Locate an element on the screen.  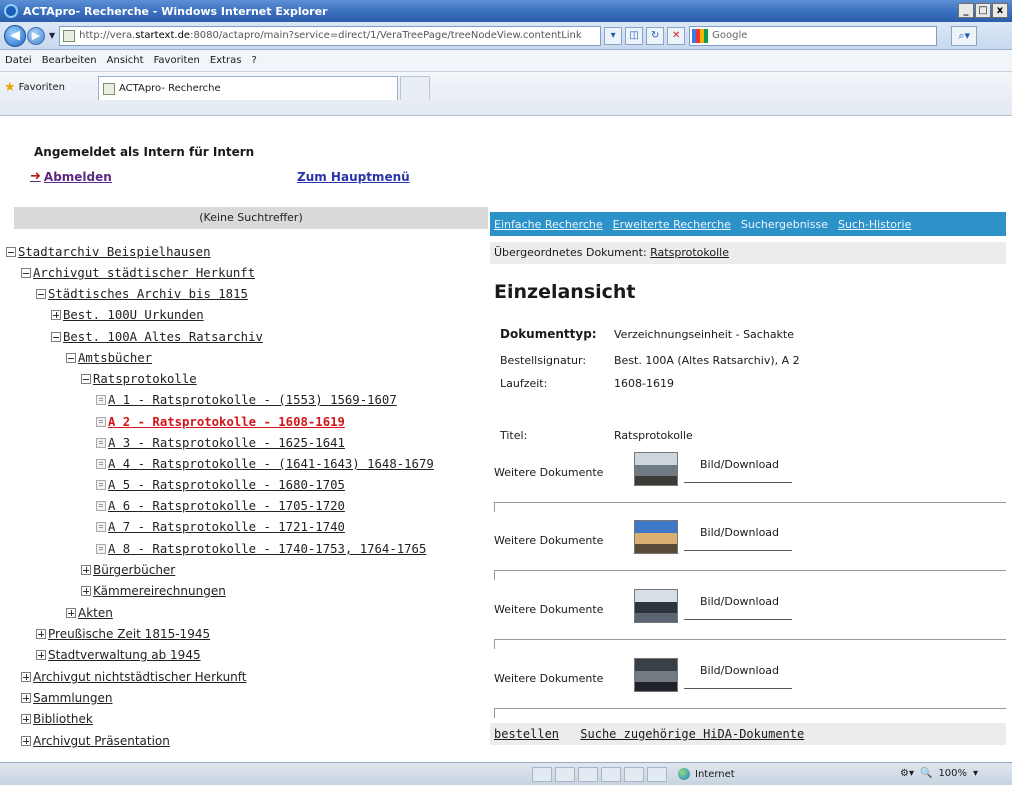
tree-node-label: Ratsprotokolle is located at coordinates (145, 379).